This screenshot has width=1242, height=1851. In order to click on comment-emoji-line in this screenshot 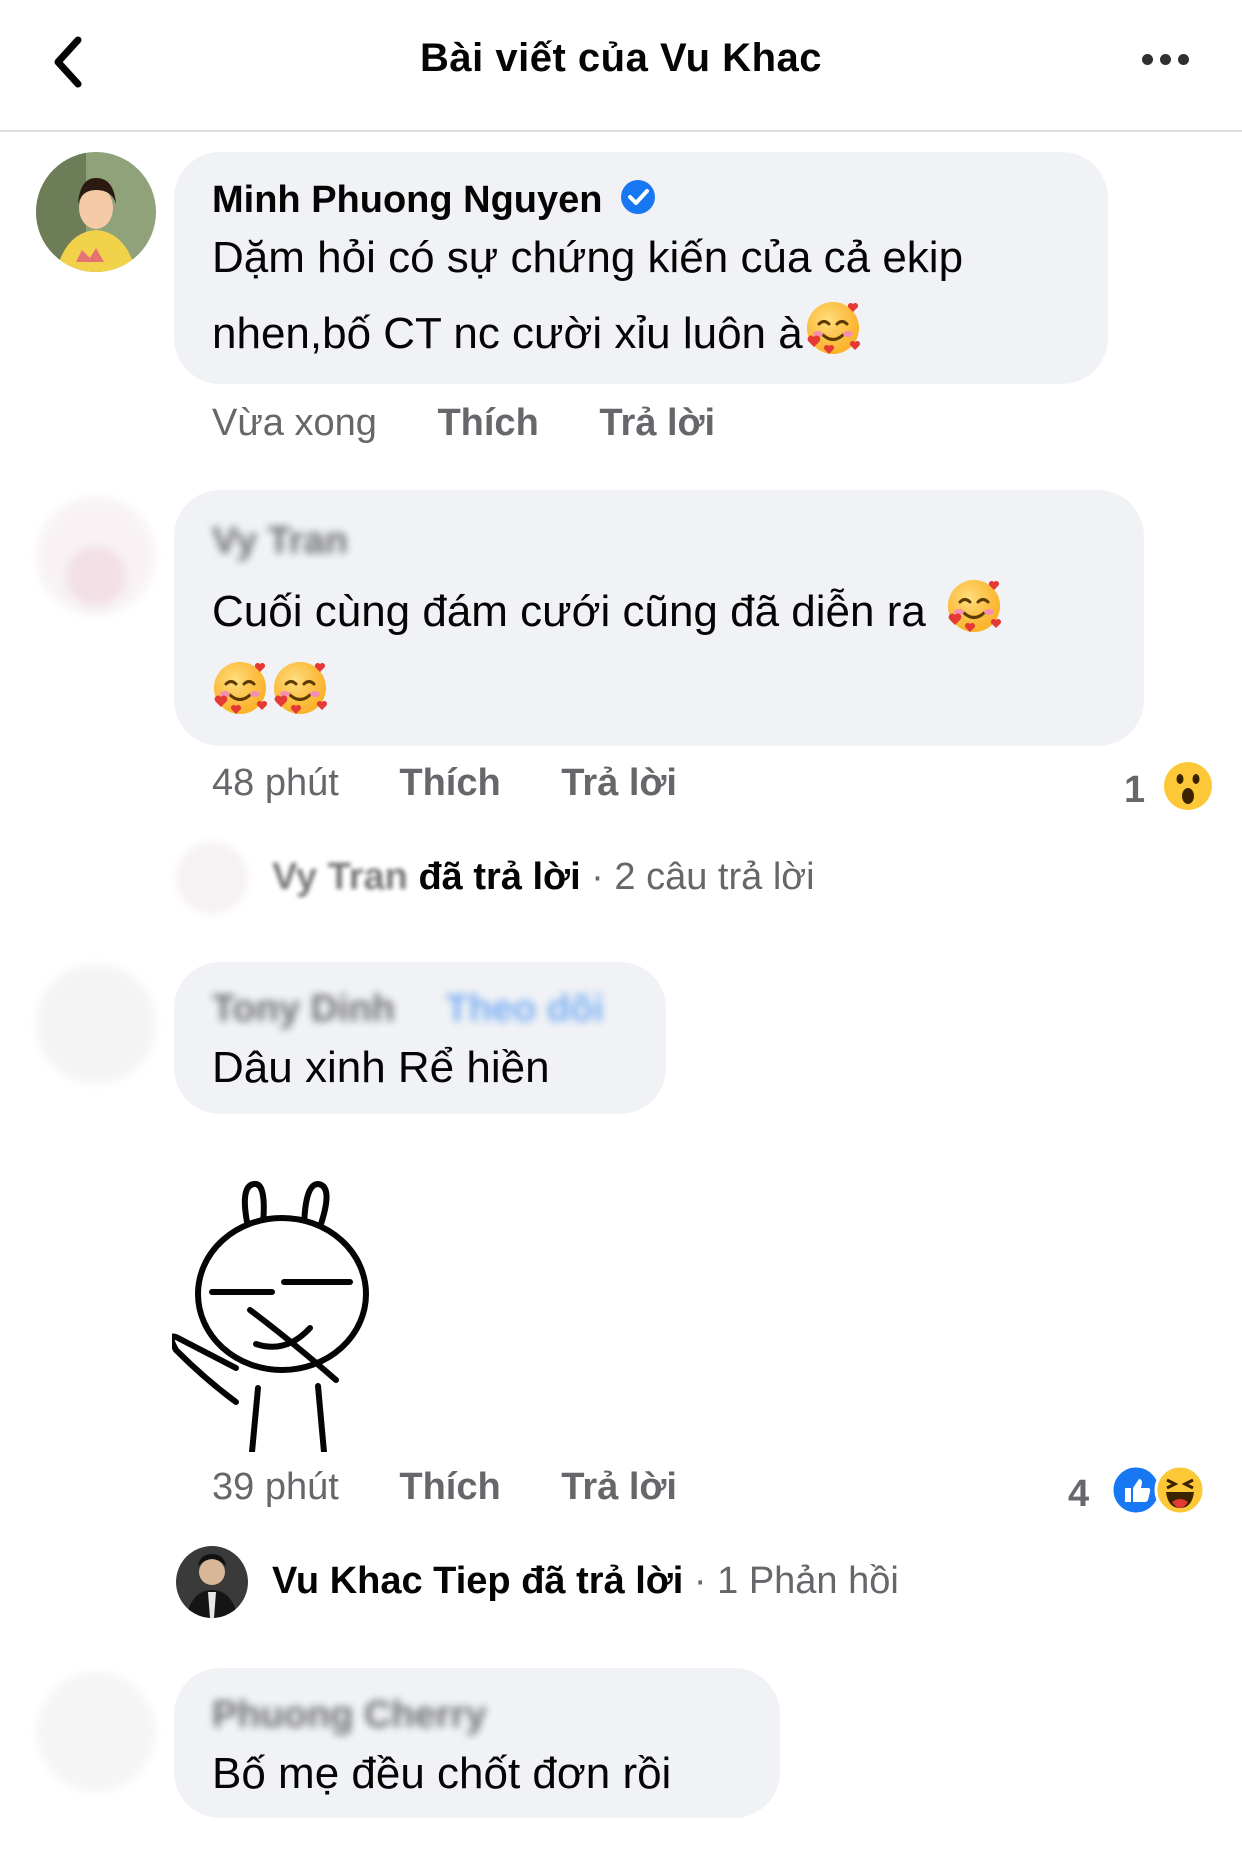, I will do `click(270, 686)`.